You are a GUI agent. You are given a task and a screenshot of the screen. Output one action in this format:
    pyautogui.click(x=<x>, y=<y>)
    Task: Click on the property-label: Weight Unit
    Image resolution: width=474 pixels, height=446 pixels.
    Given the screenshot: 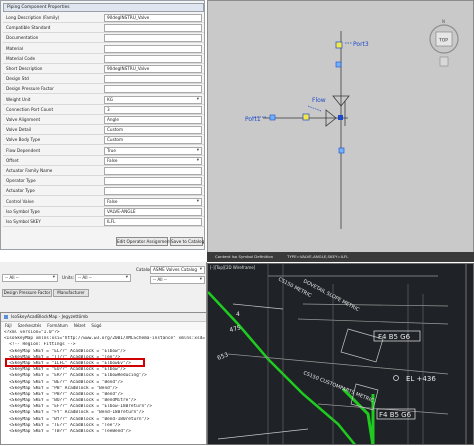 What is the action you would take?
    pyautogui.click(x=18, y=99)
    